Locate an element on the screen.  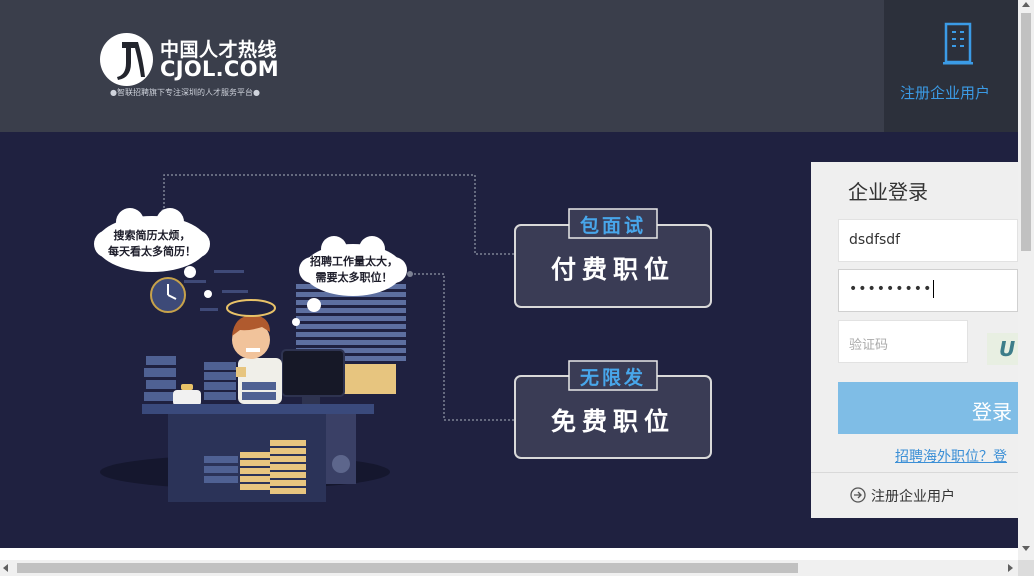
overseas-jobs-link: 招聘海外职位？登 is located at coordinates (951, 456).